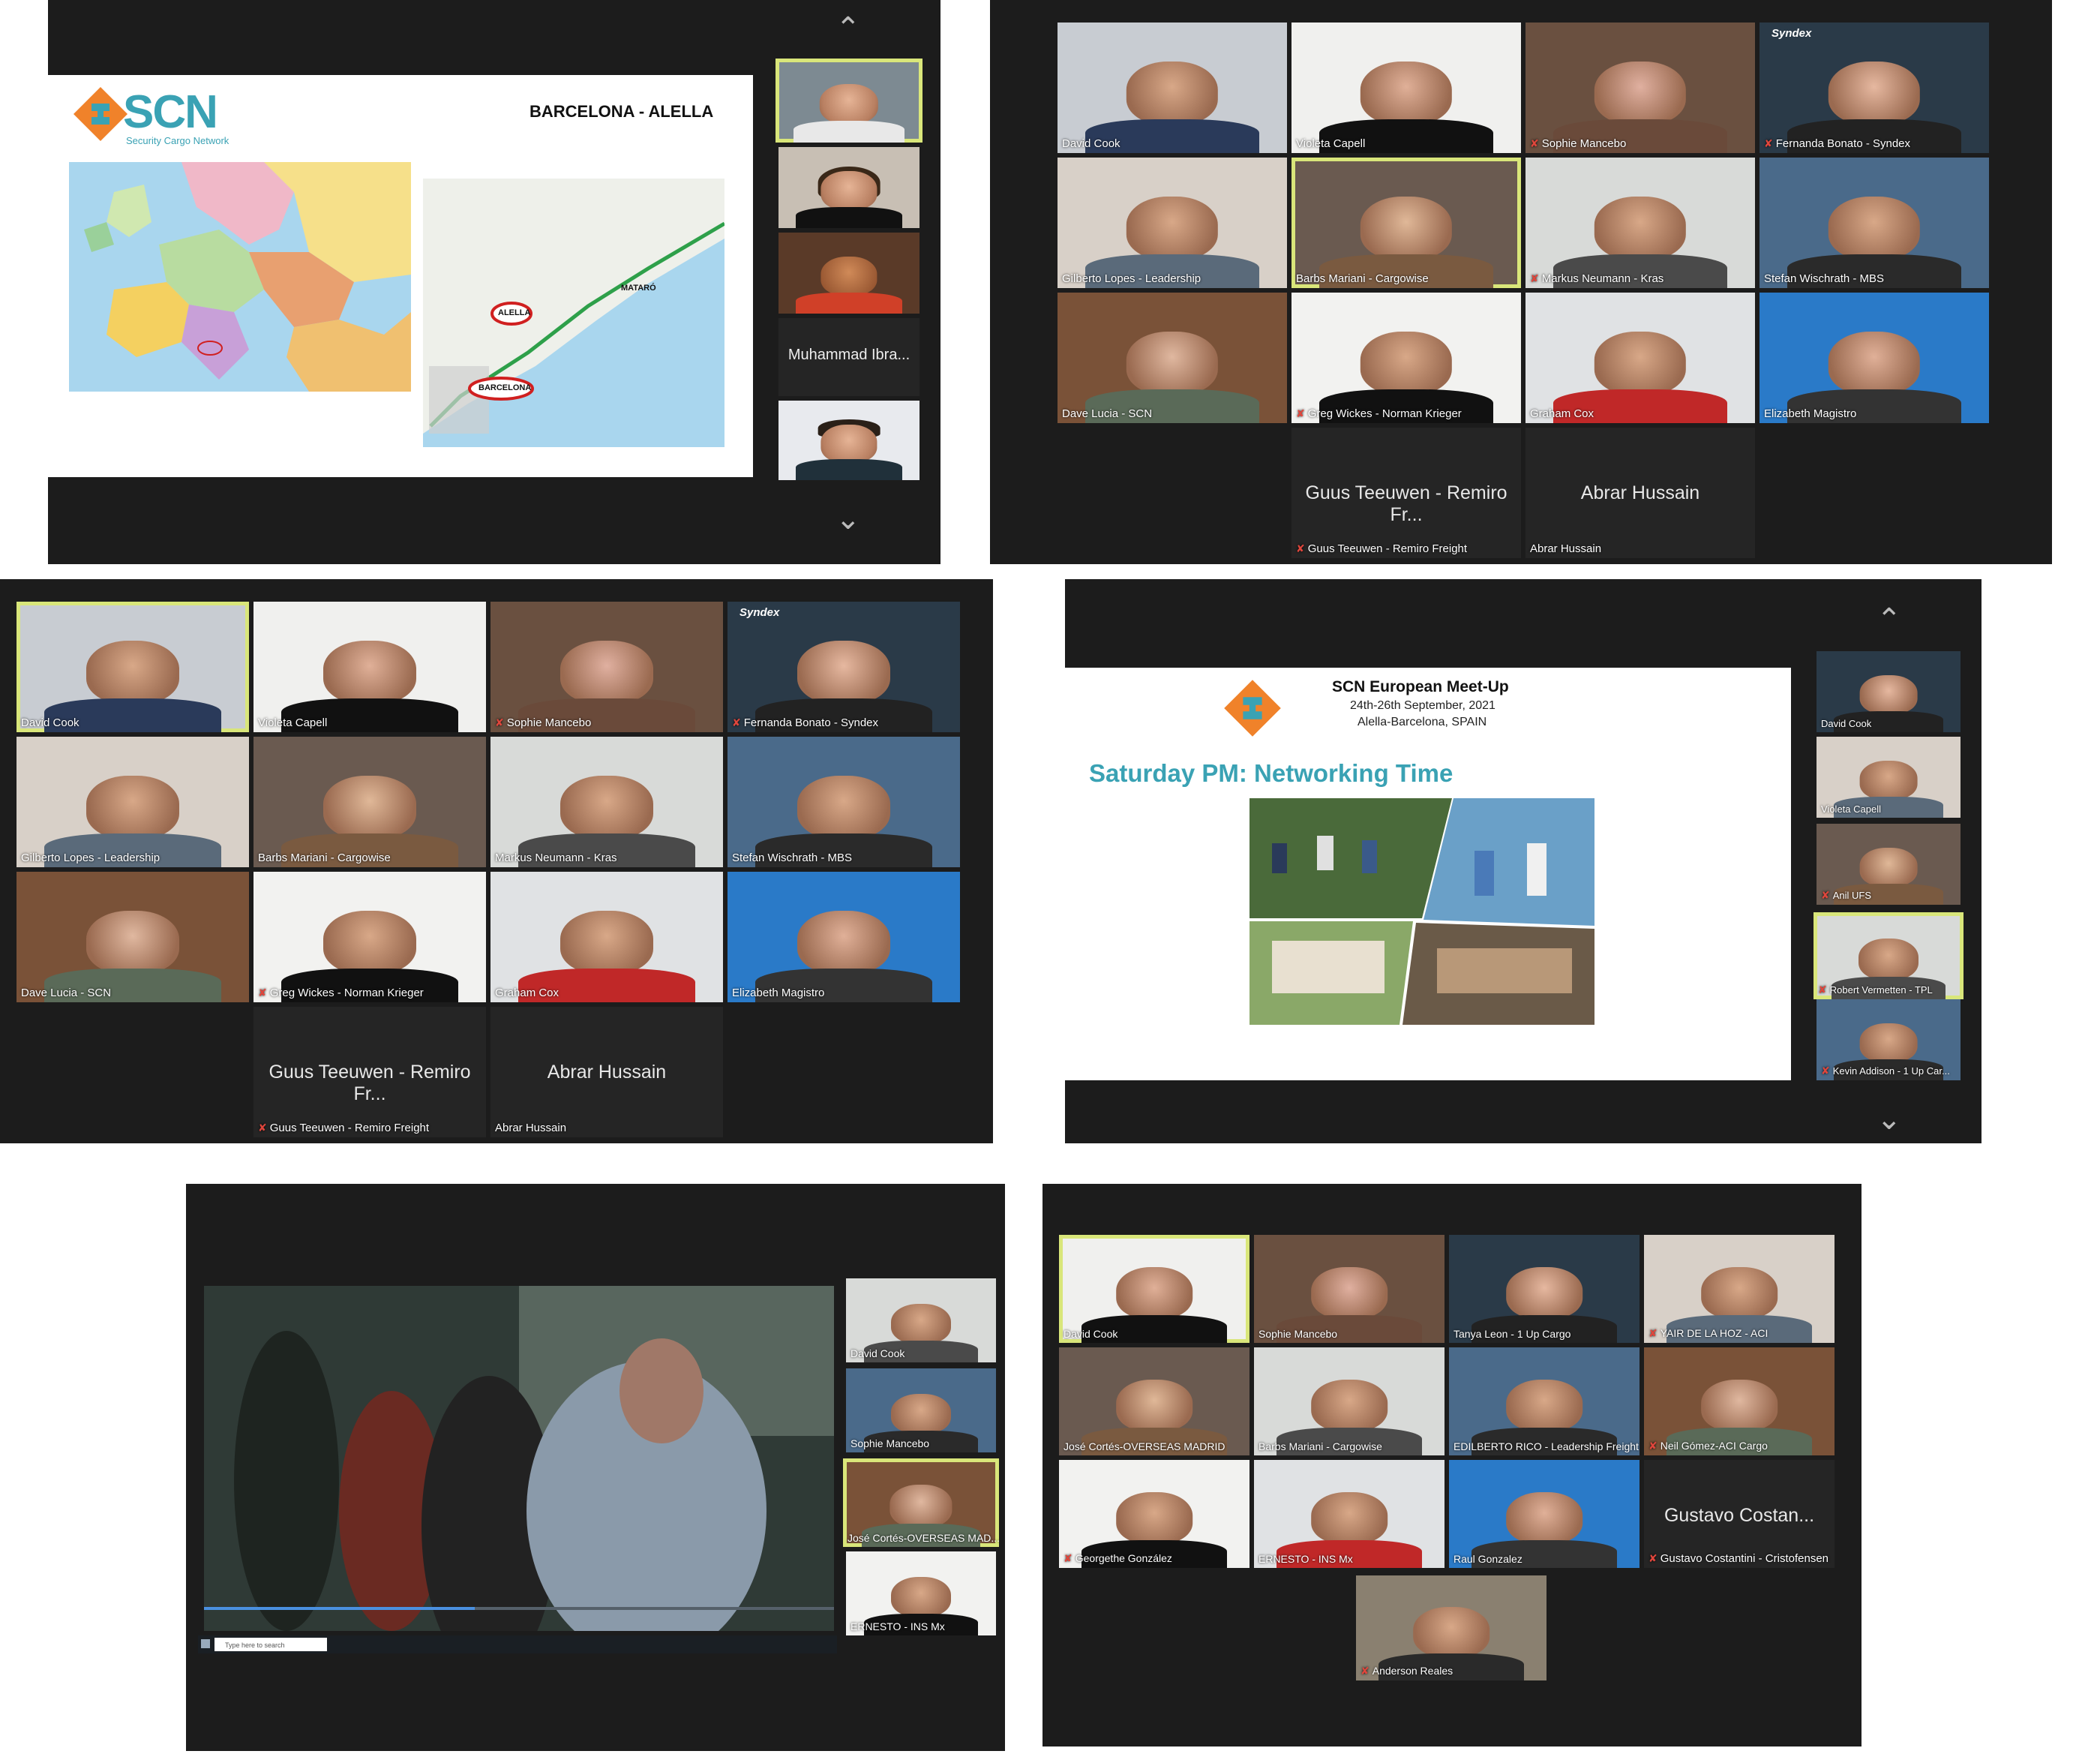 This screenshot has width=2100, height=1760. I want to click on participant-tile: Markus Neumann - Kras, so click(606, 802).